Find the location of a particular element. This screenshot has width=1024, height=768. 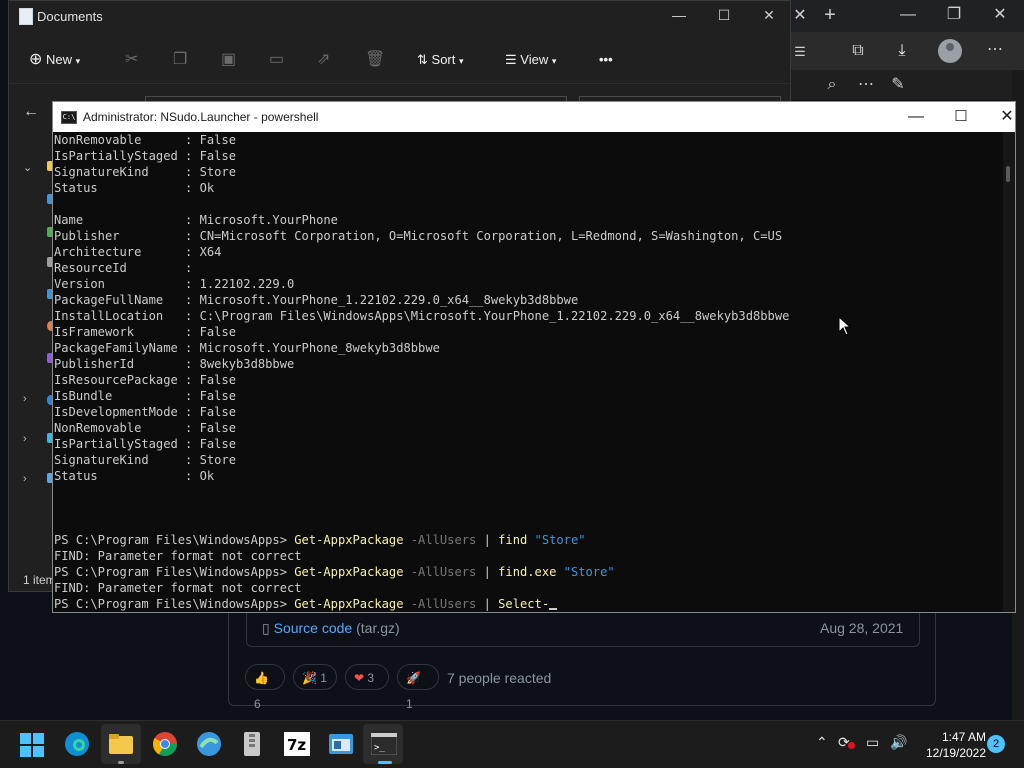

chevron-down-icon: ⌄ is located at coordinates (27, 167).